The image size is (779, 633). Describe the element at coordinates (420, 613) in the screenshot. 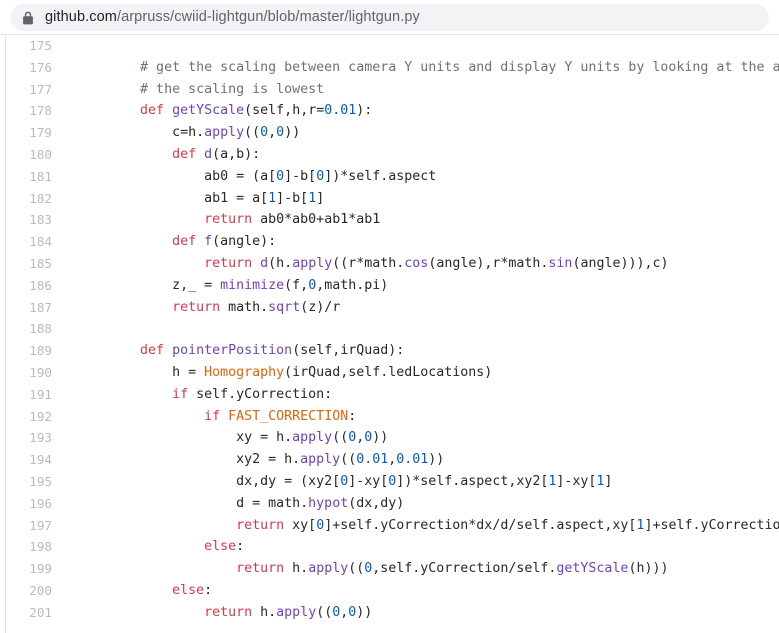

I see `code-line-content: return h.apply((0,0))` at that location.